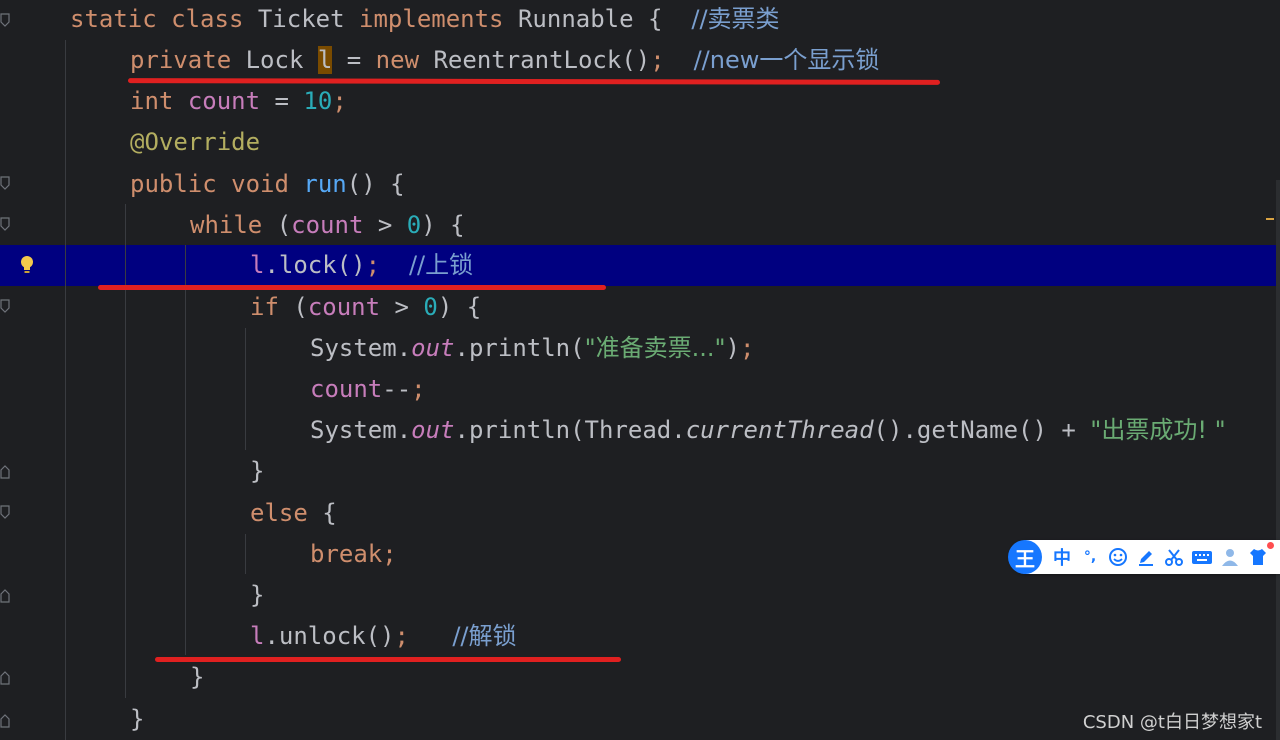 Image resolution: width=1280 pixels, height=740 pixels. Describe the element at coordinates (318, 101) in the screenshot. I see `number: 10` at that location.